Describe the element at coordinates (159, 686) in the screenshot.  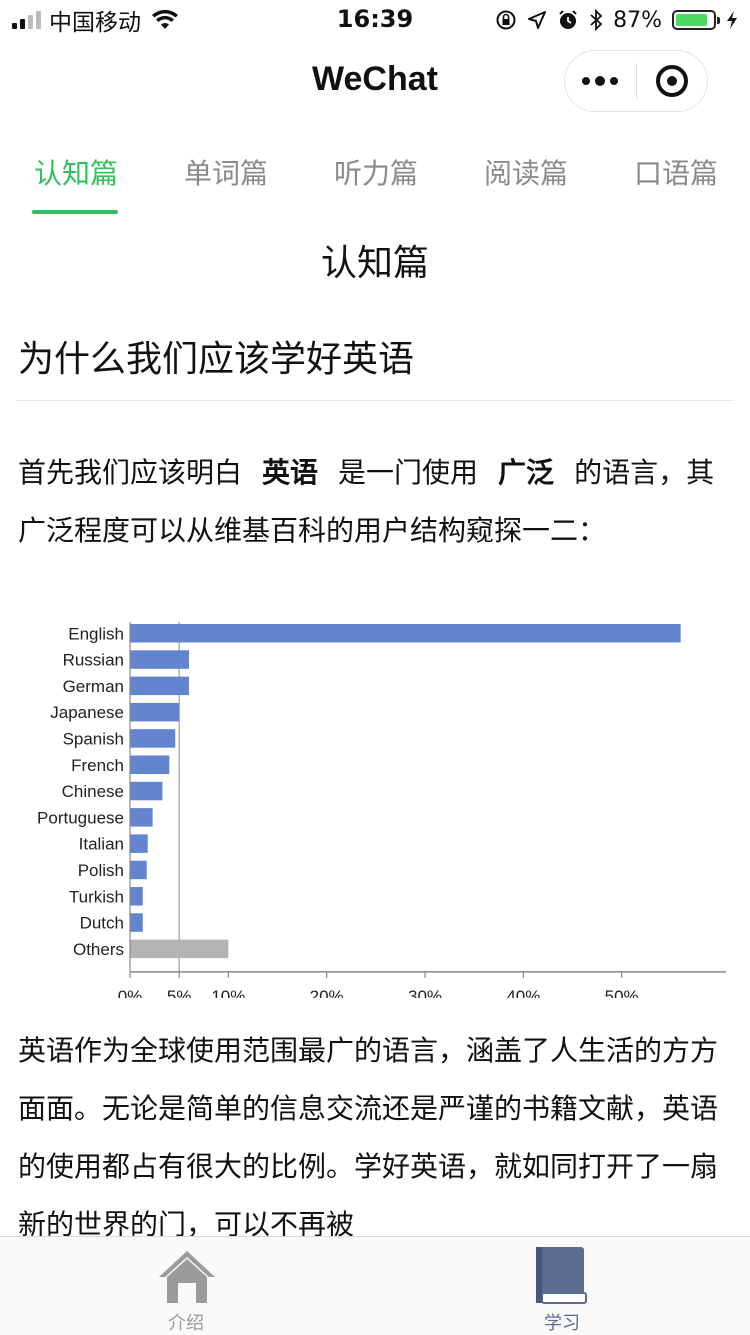
I see `bar-german` at that location.